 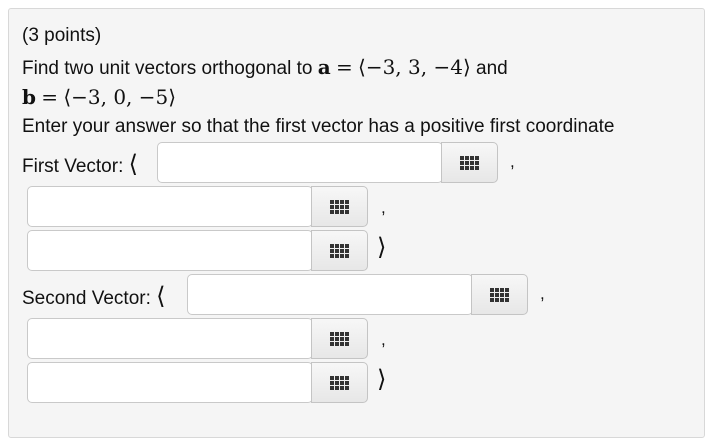 I want to click on first-vector-x-input, so click(x=300, y=162).